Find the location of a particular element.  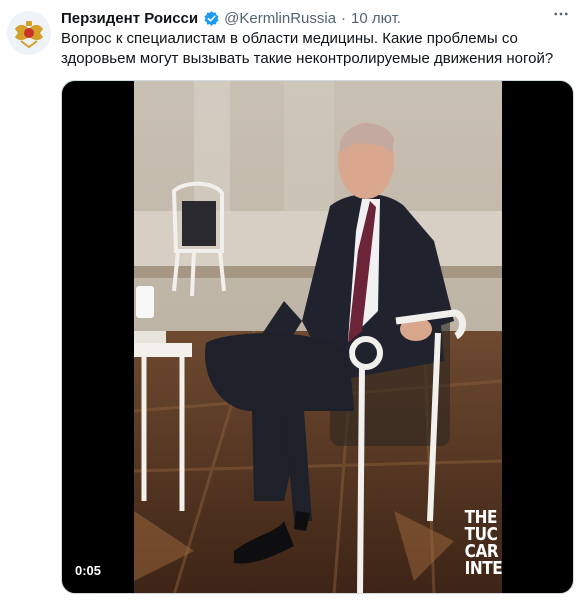

coat-of-arms-icon is located at coordinates (29, 33).